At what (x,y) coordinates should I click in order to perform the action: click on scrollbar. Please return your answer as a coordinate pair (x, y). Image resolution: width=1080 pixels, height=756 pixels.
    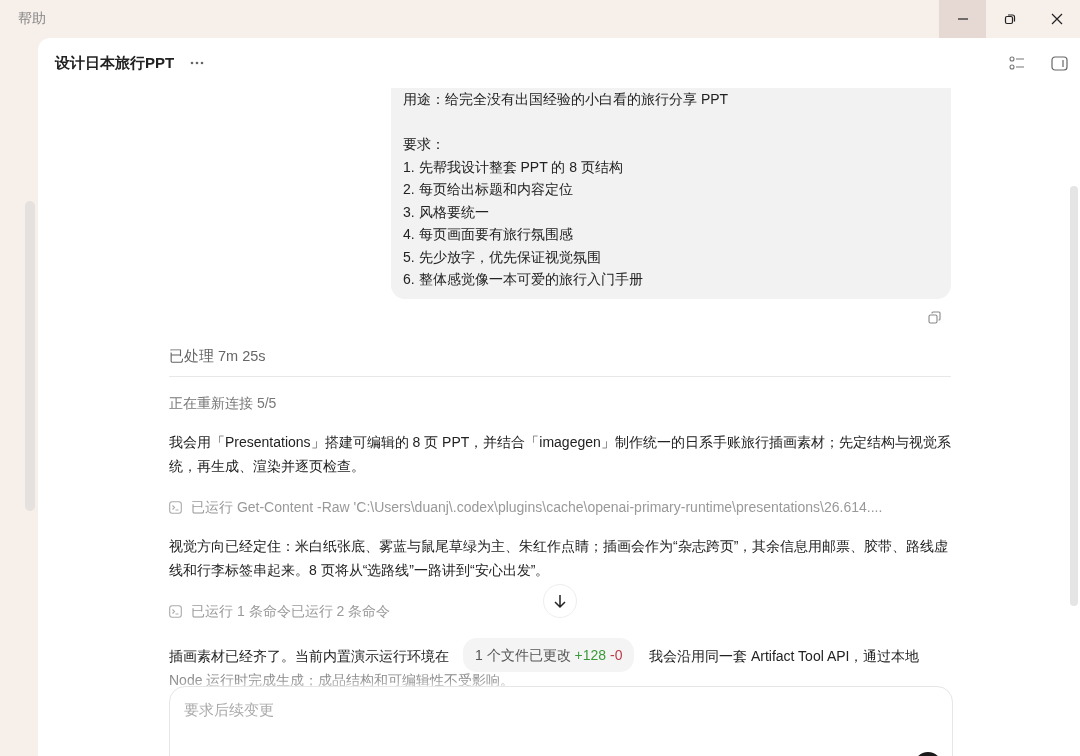
    Looking at the image, I should click on (1074, 396).